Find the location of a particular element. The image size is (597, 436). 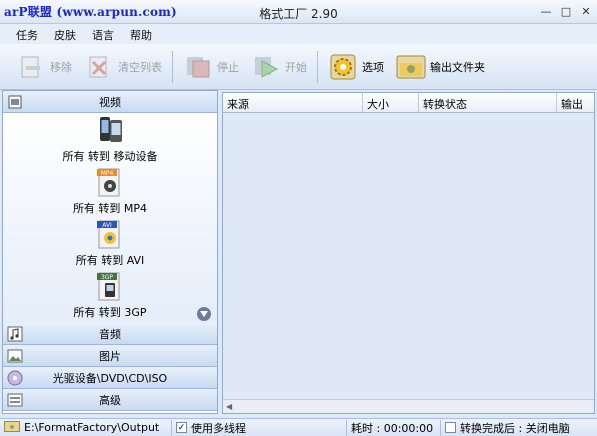

list-item-mobile: 所有 转到 移动设备 is located at coordinates (110, 139).